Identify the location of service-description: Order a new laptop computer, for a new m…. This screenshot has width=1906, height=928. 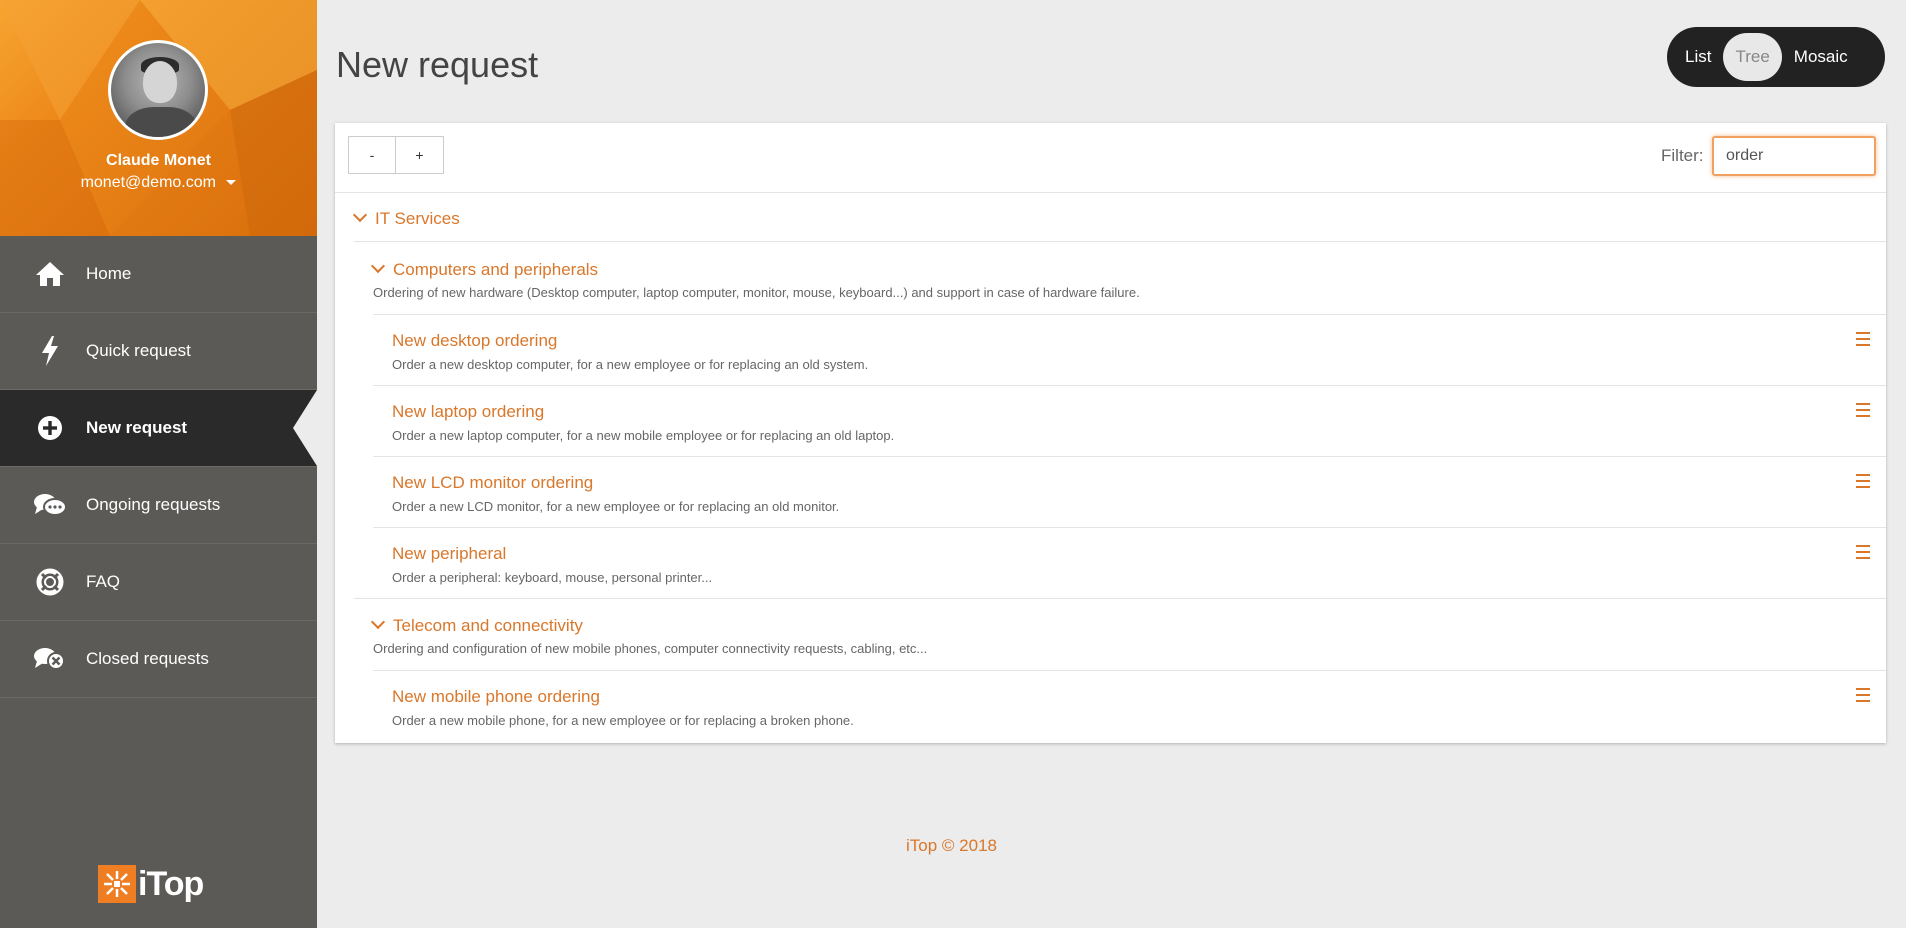
(643, 435).